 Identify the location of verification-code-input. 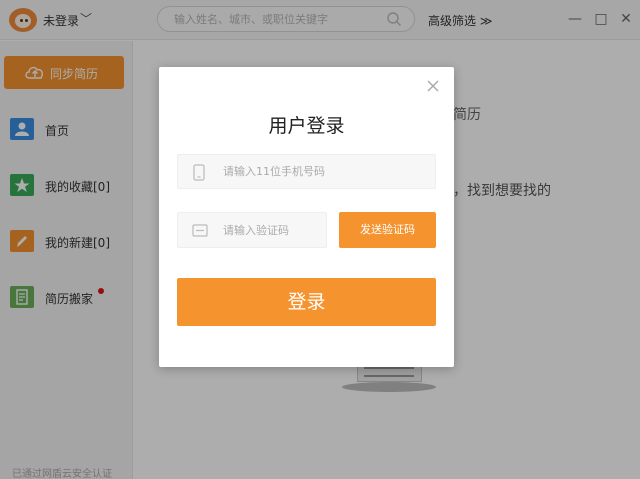
(273, 230).